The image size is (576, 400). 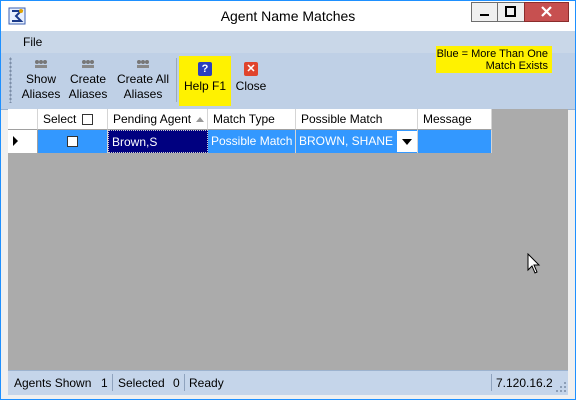 I want to click on close-red-icon: ✕, so click(x=251, y=69).